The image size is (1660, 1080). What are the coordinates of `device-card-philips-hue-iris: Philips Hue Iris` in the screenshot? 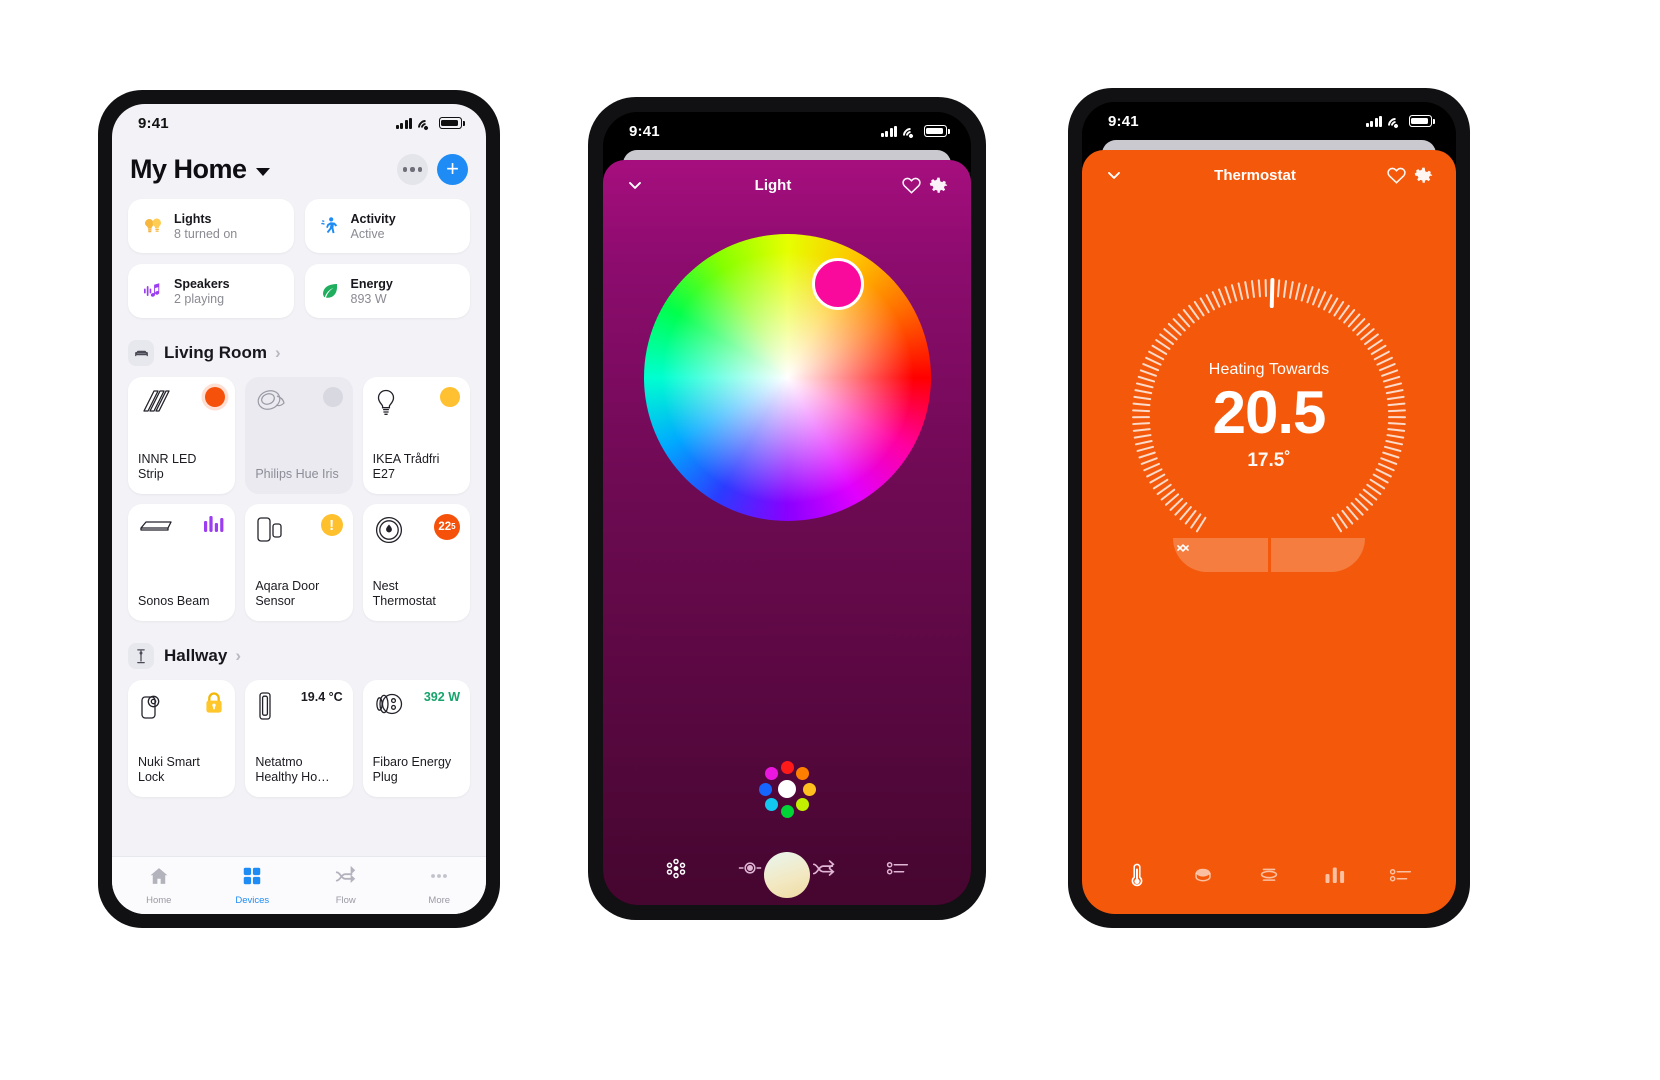 It's located at (299, 435).